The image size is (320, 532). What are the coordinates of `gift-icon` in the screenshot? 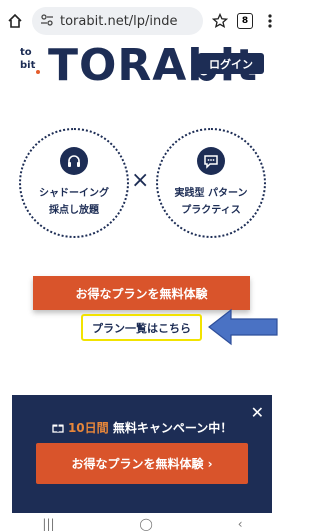 It's located at (60, 428).